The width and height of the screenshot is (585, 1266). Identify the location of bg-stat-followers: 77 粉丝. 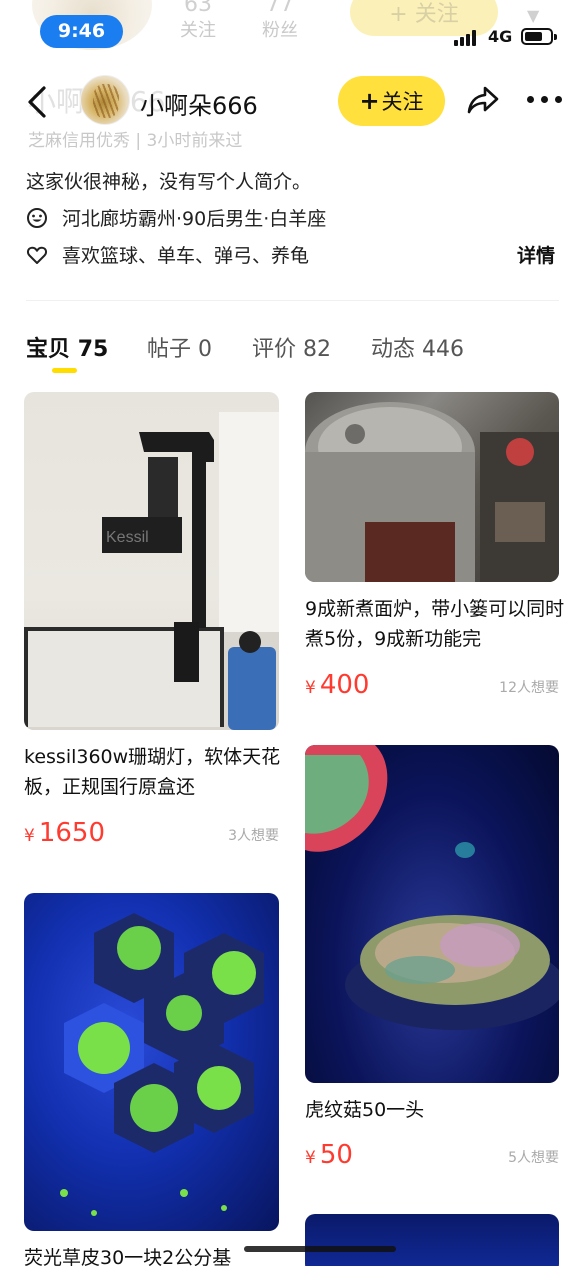
(280, 21).